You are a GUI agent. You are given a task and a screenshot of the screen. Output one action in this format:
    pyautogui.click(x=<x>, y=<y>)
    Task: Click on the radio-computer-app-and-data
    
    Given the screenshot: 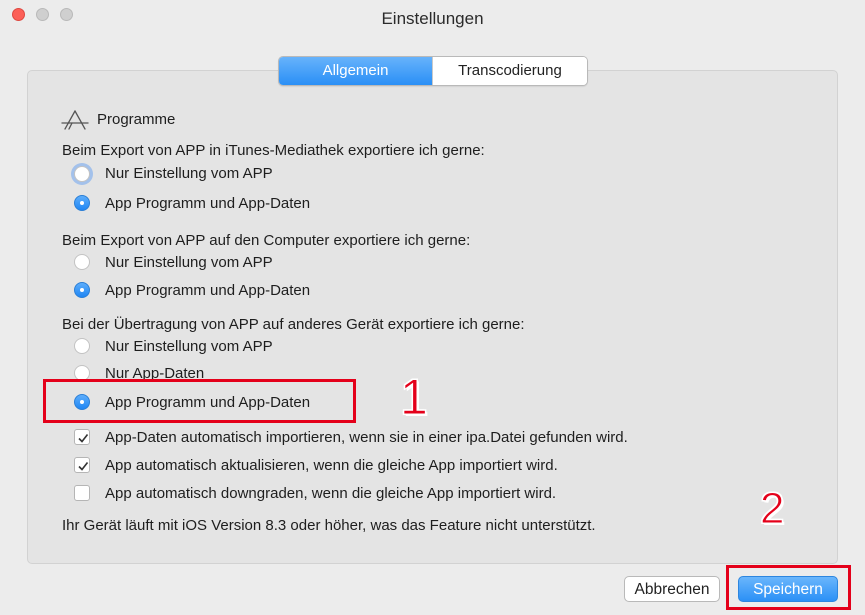 What is the action you would take?
    pyautogui.click(x=82, y=290)
    